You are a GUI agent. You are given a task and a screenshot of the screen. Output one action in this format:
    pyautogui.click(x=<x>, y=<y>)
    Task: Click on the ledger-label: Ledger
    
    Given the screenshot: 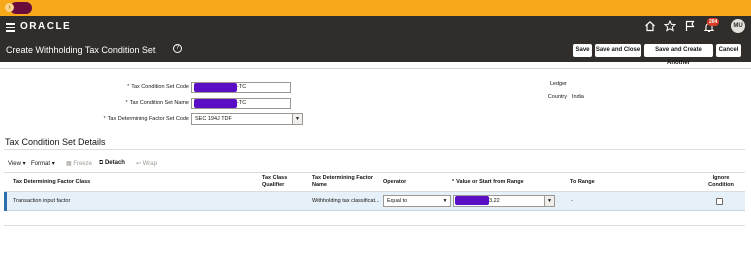 What is the action you would take?
    pyautogui.click(x=558, y=84)
    